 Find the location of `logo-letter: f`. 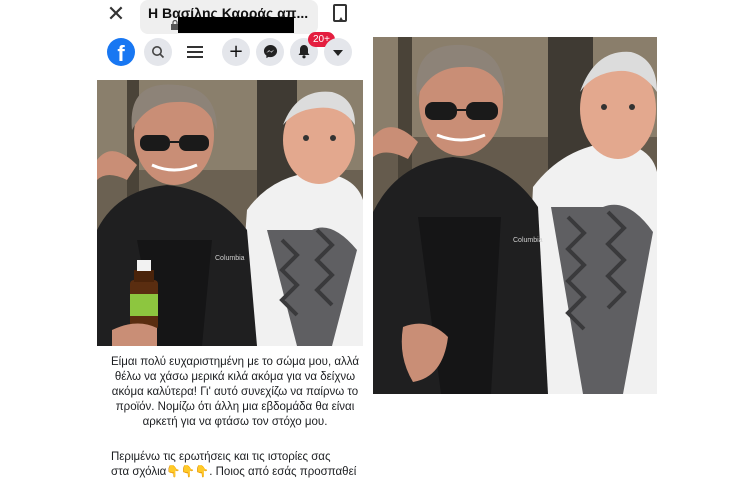

logo-letter: f is located at coordinates (121, 53).